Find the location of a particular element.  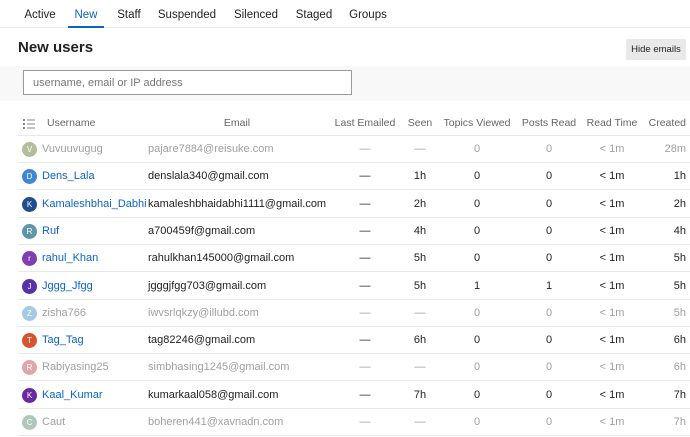

column-header-email: Email is located at coordinates (237, 123).